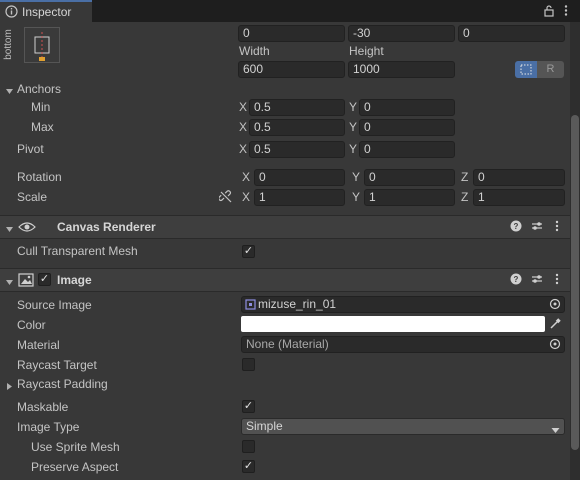 This screenshot has width=580, height=480. Describe the element at coordinates (42, 127) in the screenshot. I see `anchors-max-label: Max` at that location.